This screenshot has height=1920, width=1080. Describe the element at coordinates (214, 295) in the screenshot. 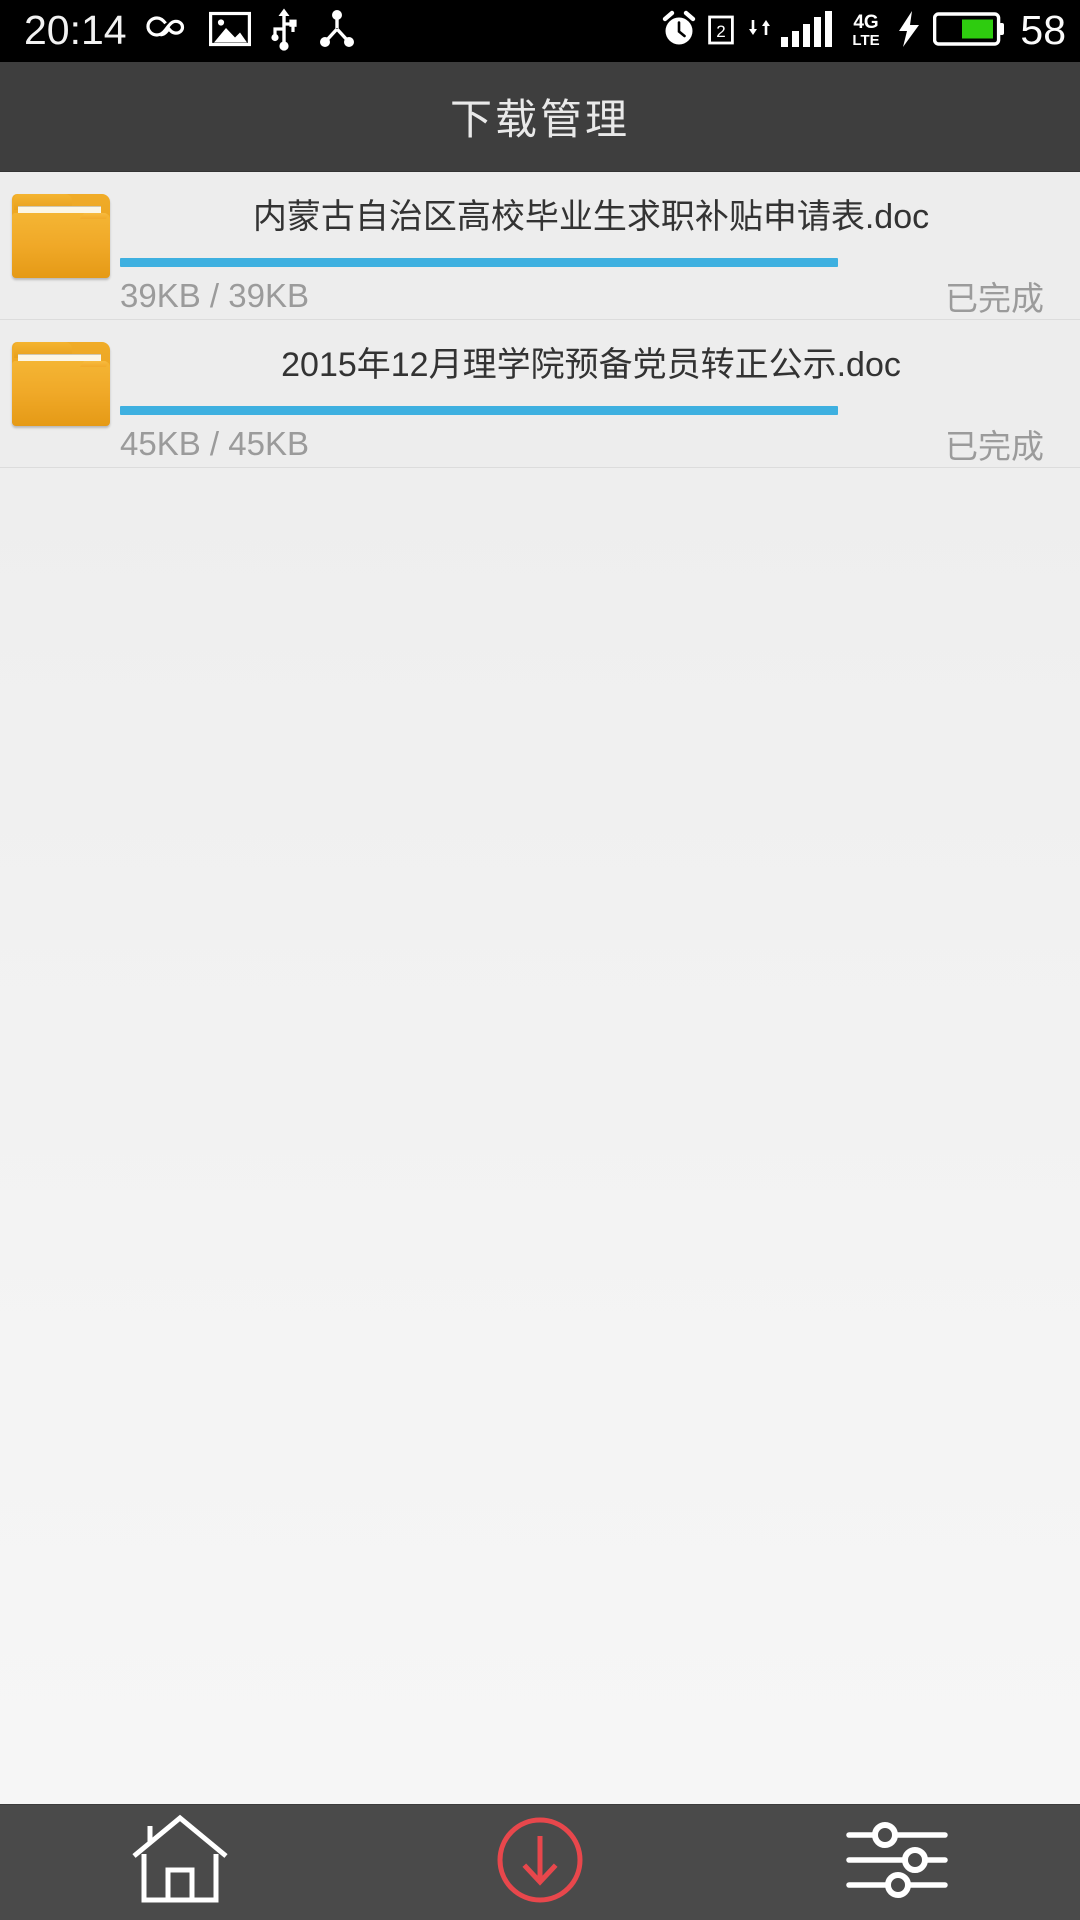

I see `download-size-label: 39KB / 39KB` at that location.